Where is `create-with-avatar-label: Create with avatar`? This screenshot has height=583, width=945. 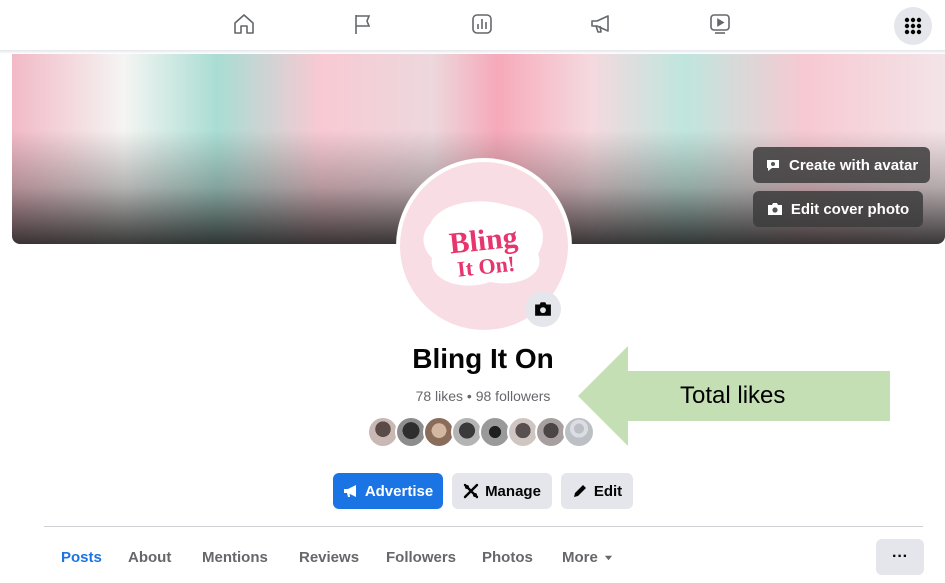 create-with-avatar-label: Create with avatar is located at coordinates (854, 165).